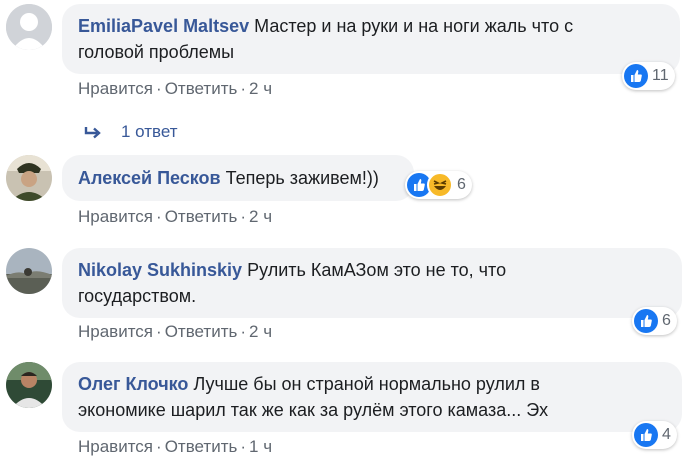 The height and width of the screenshot is (460, 684). Describe the element at coordinates (260, 446) in the screenshot. I see `comment-timestamp: 1 ч` at that location.